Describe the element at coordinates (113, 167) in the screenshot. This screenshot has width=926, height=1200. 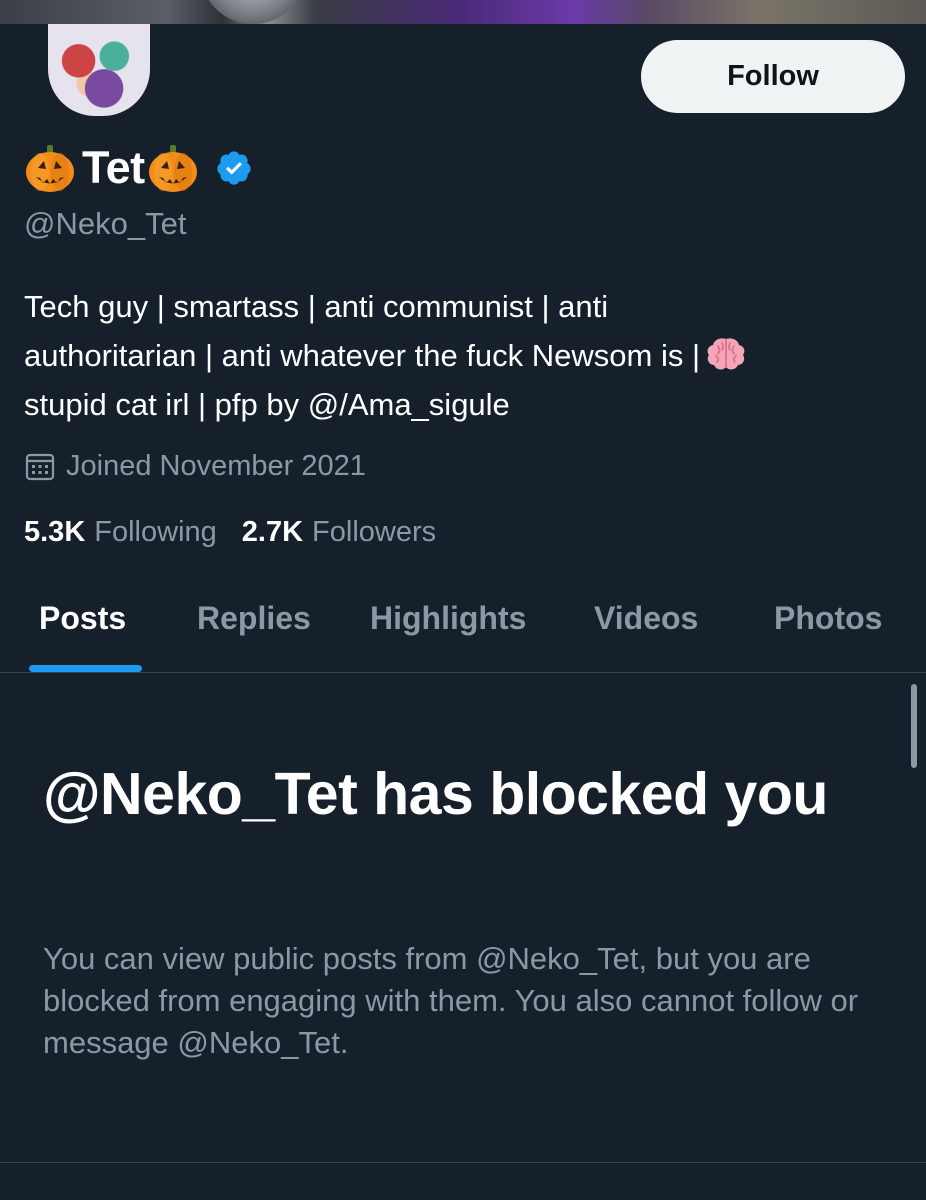
I see `display-name: Tet` at that location.